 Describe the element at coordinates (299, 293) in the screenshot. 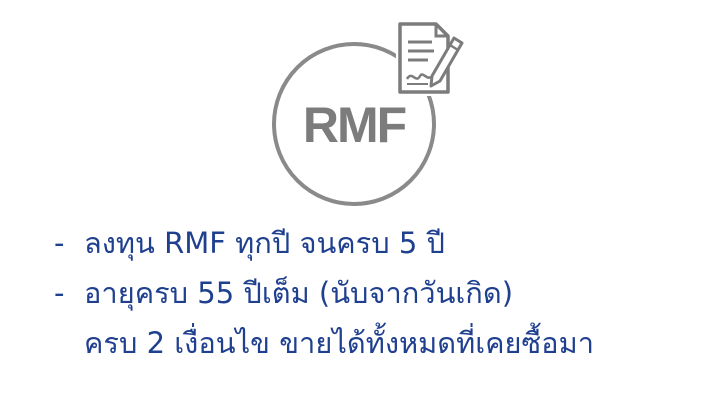

I see `condition-text: อายุครบ 55 ปีเต็ม (นับจากวันเกิด)` at that location.